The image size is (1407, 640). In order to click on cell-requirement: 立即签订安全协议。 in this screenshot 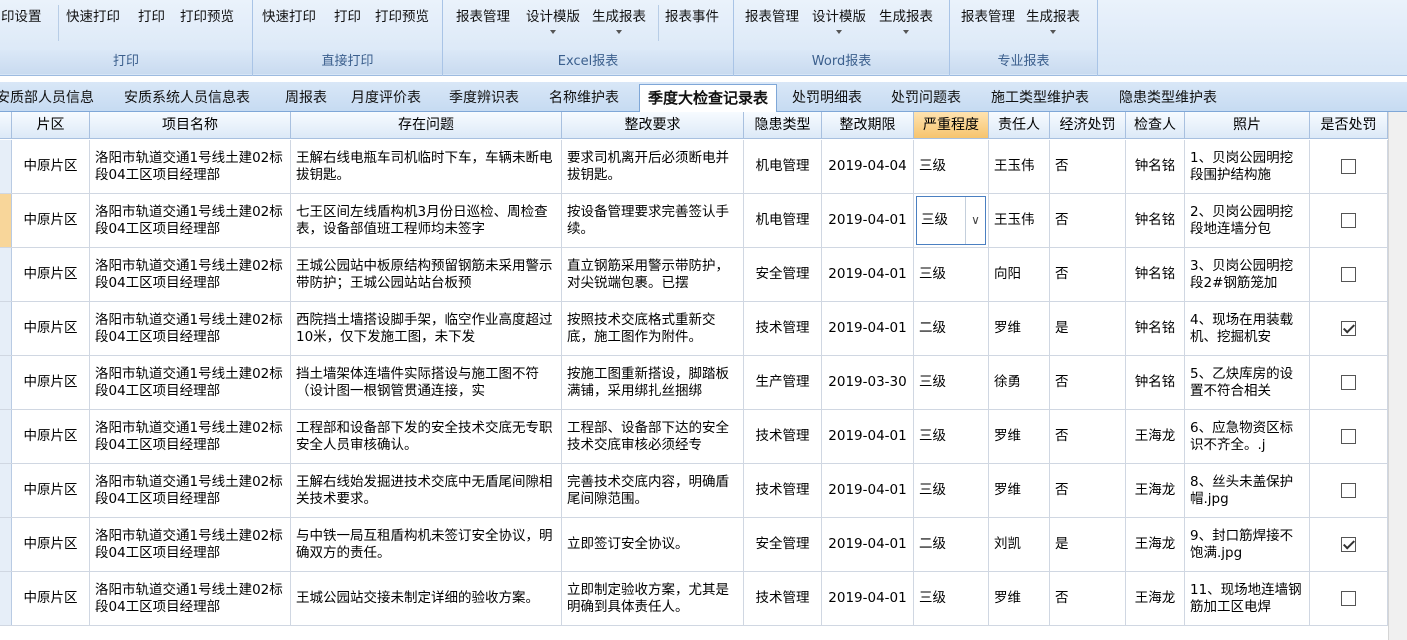, I will do `click(653, 544)`.